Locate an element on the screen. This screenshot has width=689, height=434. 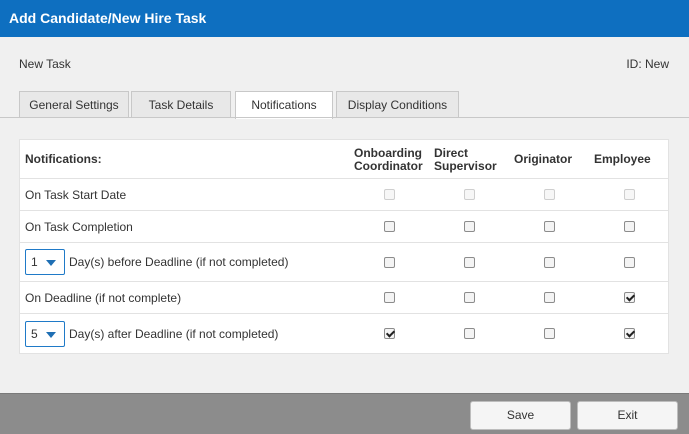
header-line: Onboarding is located at coordinates (388, 152).